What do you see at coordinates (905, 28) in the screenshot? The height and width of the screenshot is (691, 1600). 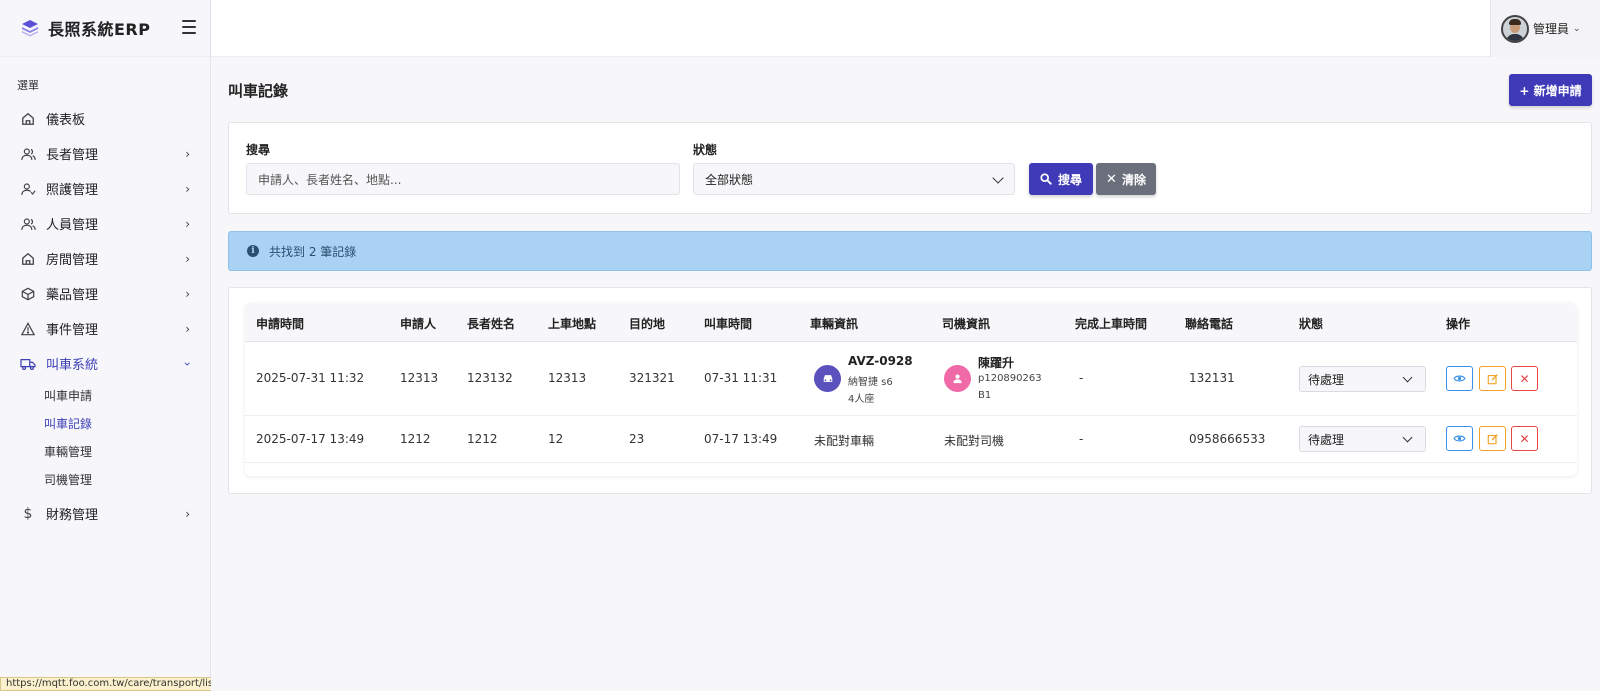 I see `topbar: 管理員 ⌄` at bounding box center [905, 28].